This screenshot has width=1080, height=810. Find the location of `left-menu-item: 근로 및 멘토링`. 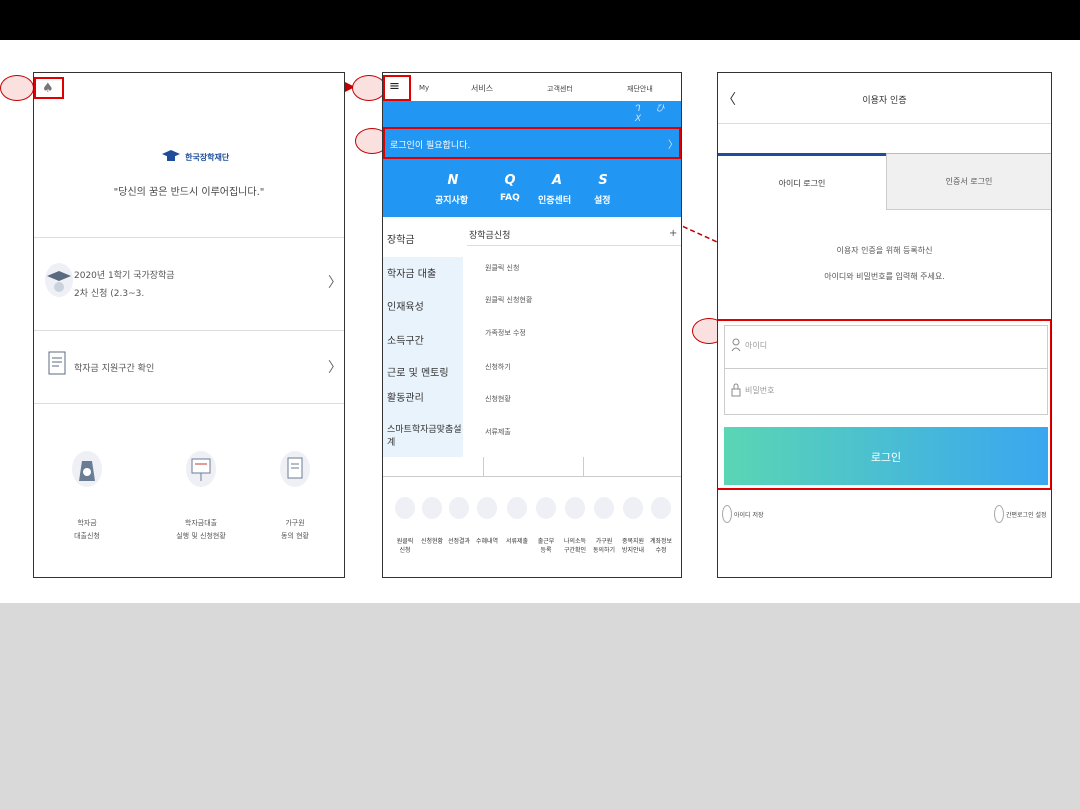

left-menu-item: 근로 및 멘토링 is located at coordinates (423, 371).